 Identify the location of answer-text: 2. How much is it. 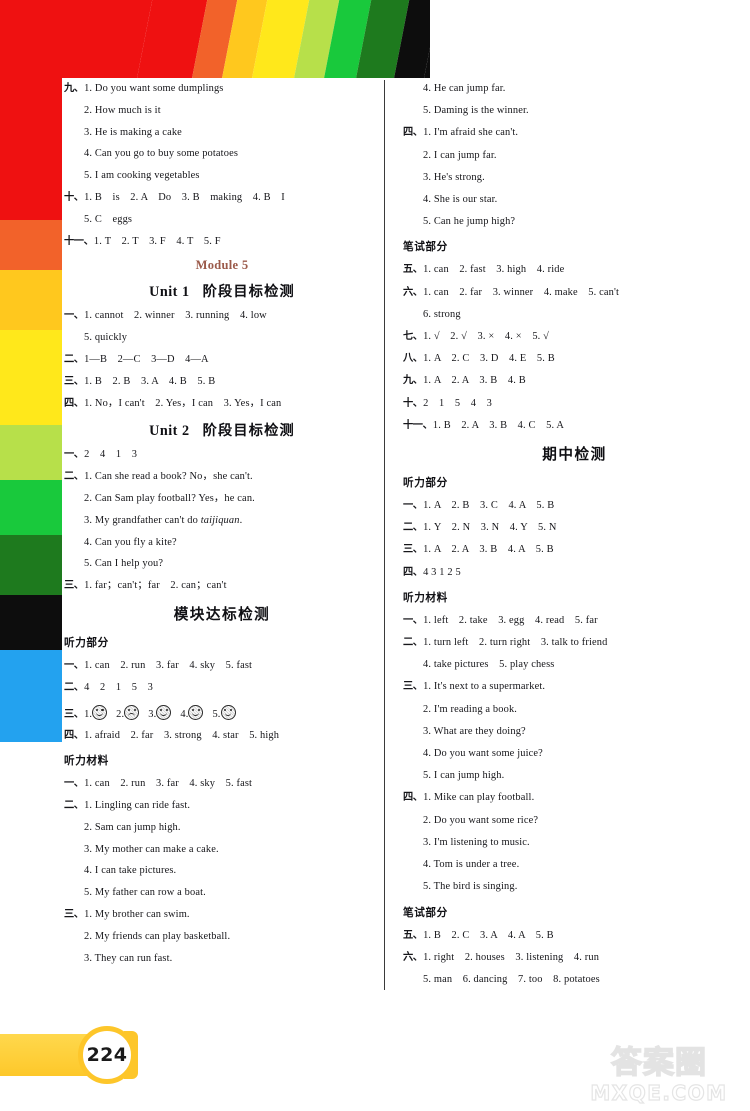
(122, 110).